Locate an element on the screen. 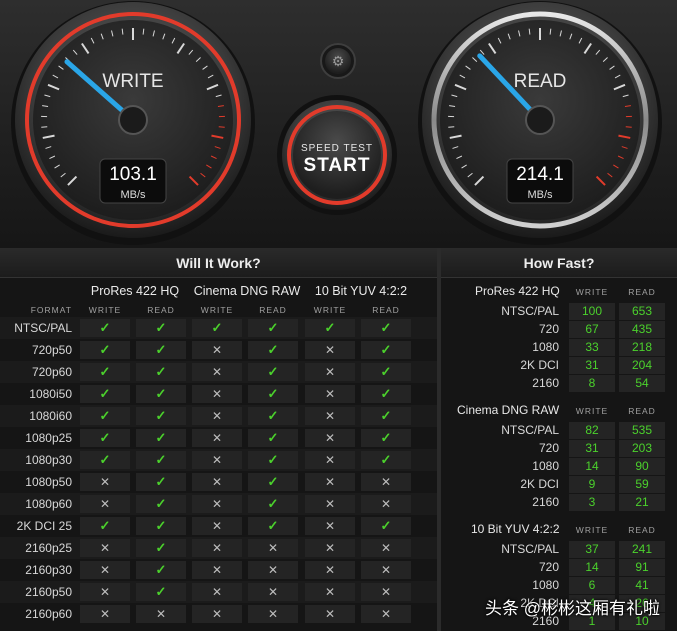 This screenshot has height=631, width=677. how-fast-read-header: READ is located at coordinates (642, 530).